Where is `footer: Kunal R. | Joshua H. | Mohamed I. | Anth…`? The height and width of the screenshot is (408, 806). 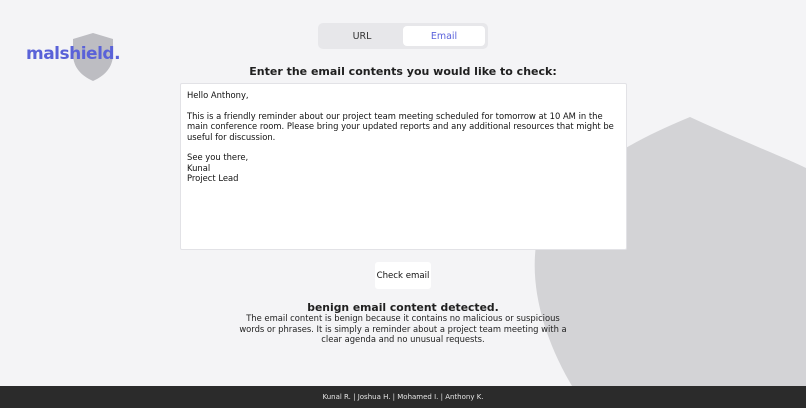
footer: Kunal R. | Joshua H. | Mohamed I. | Anth… is located at coordinates (403, 397).